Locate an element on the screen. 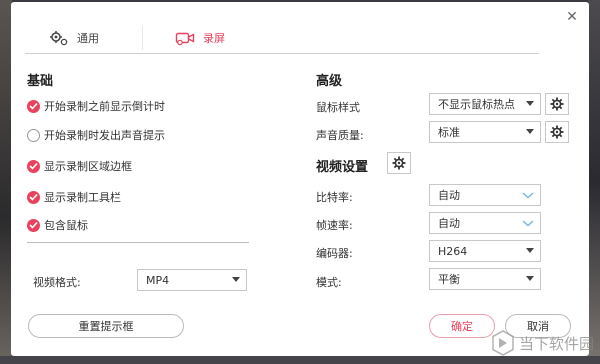 This screenshot has width=600, height=364. framerate-value: 自动 is located at coordinates (449, 223).